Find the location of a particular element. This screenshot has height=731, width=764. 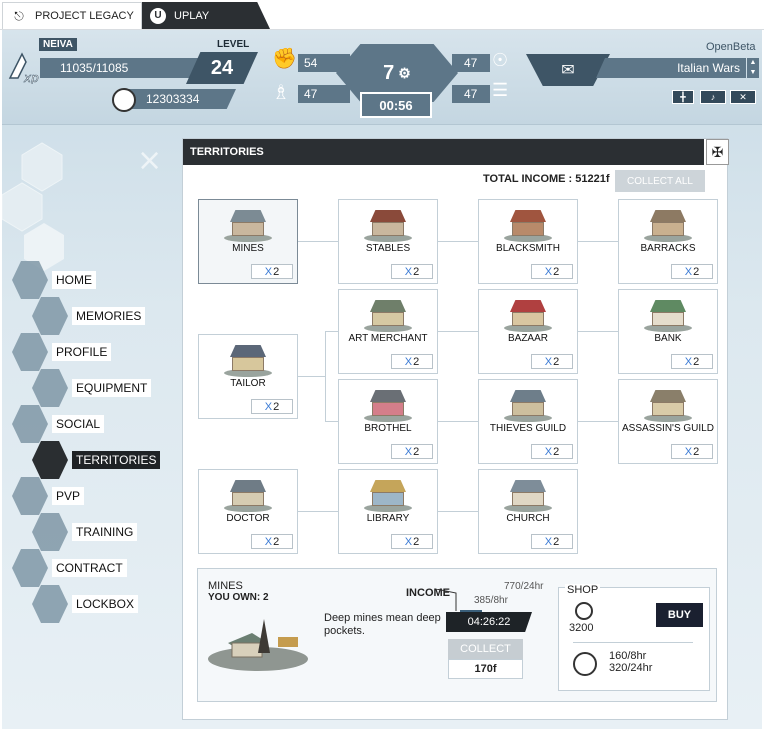

territory-art-merchant: ART MERCHANT X2 is located at coordinates (388, 331).